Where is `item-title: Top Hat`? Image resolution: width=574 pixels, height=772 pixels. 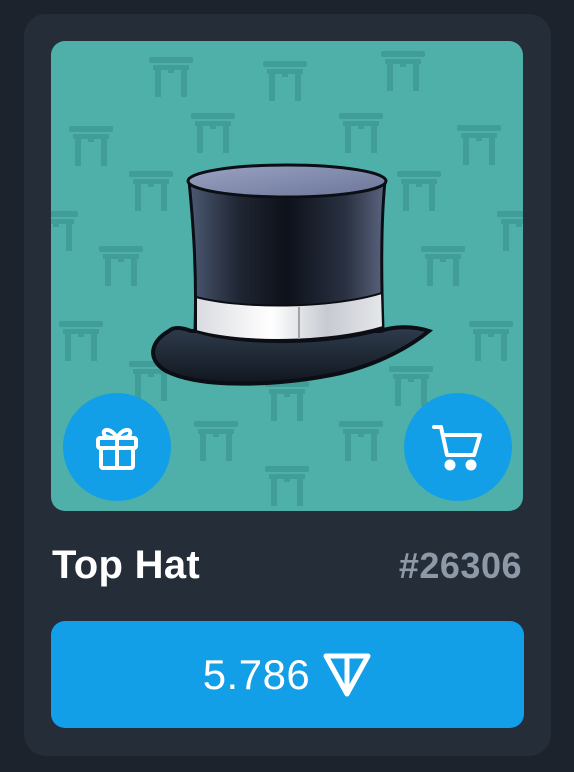
item-title: Top Hat is located at coordinates (126, 565).